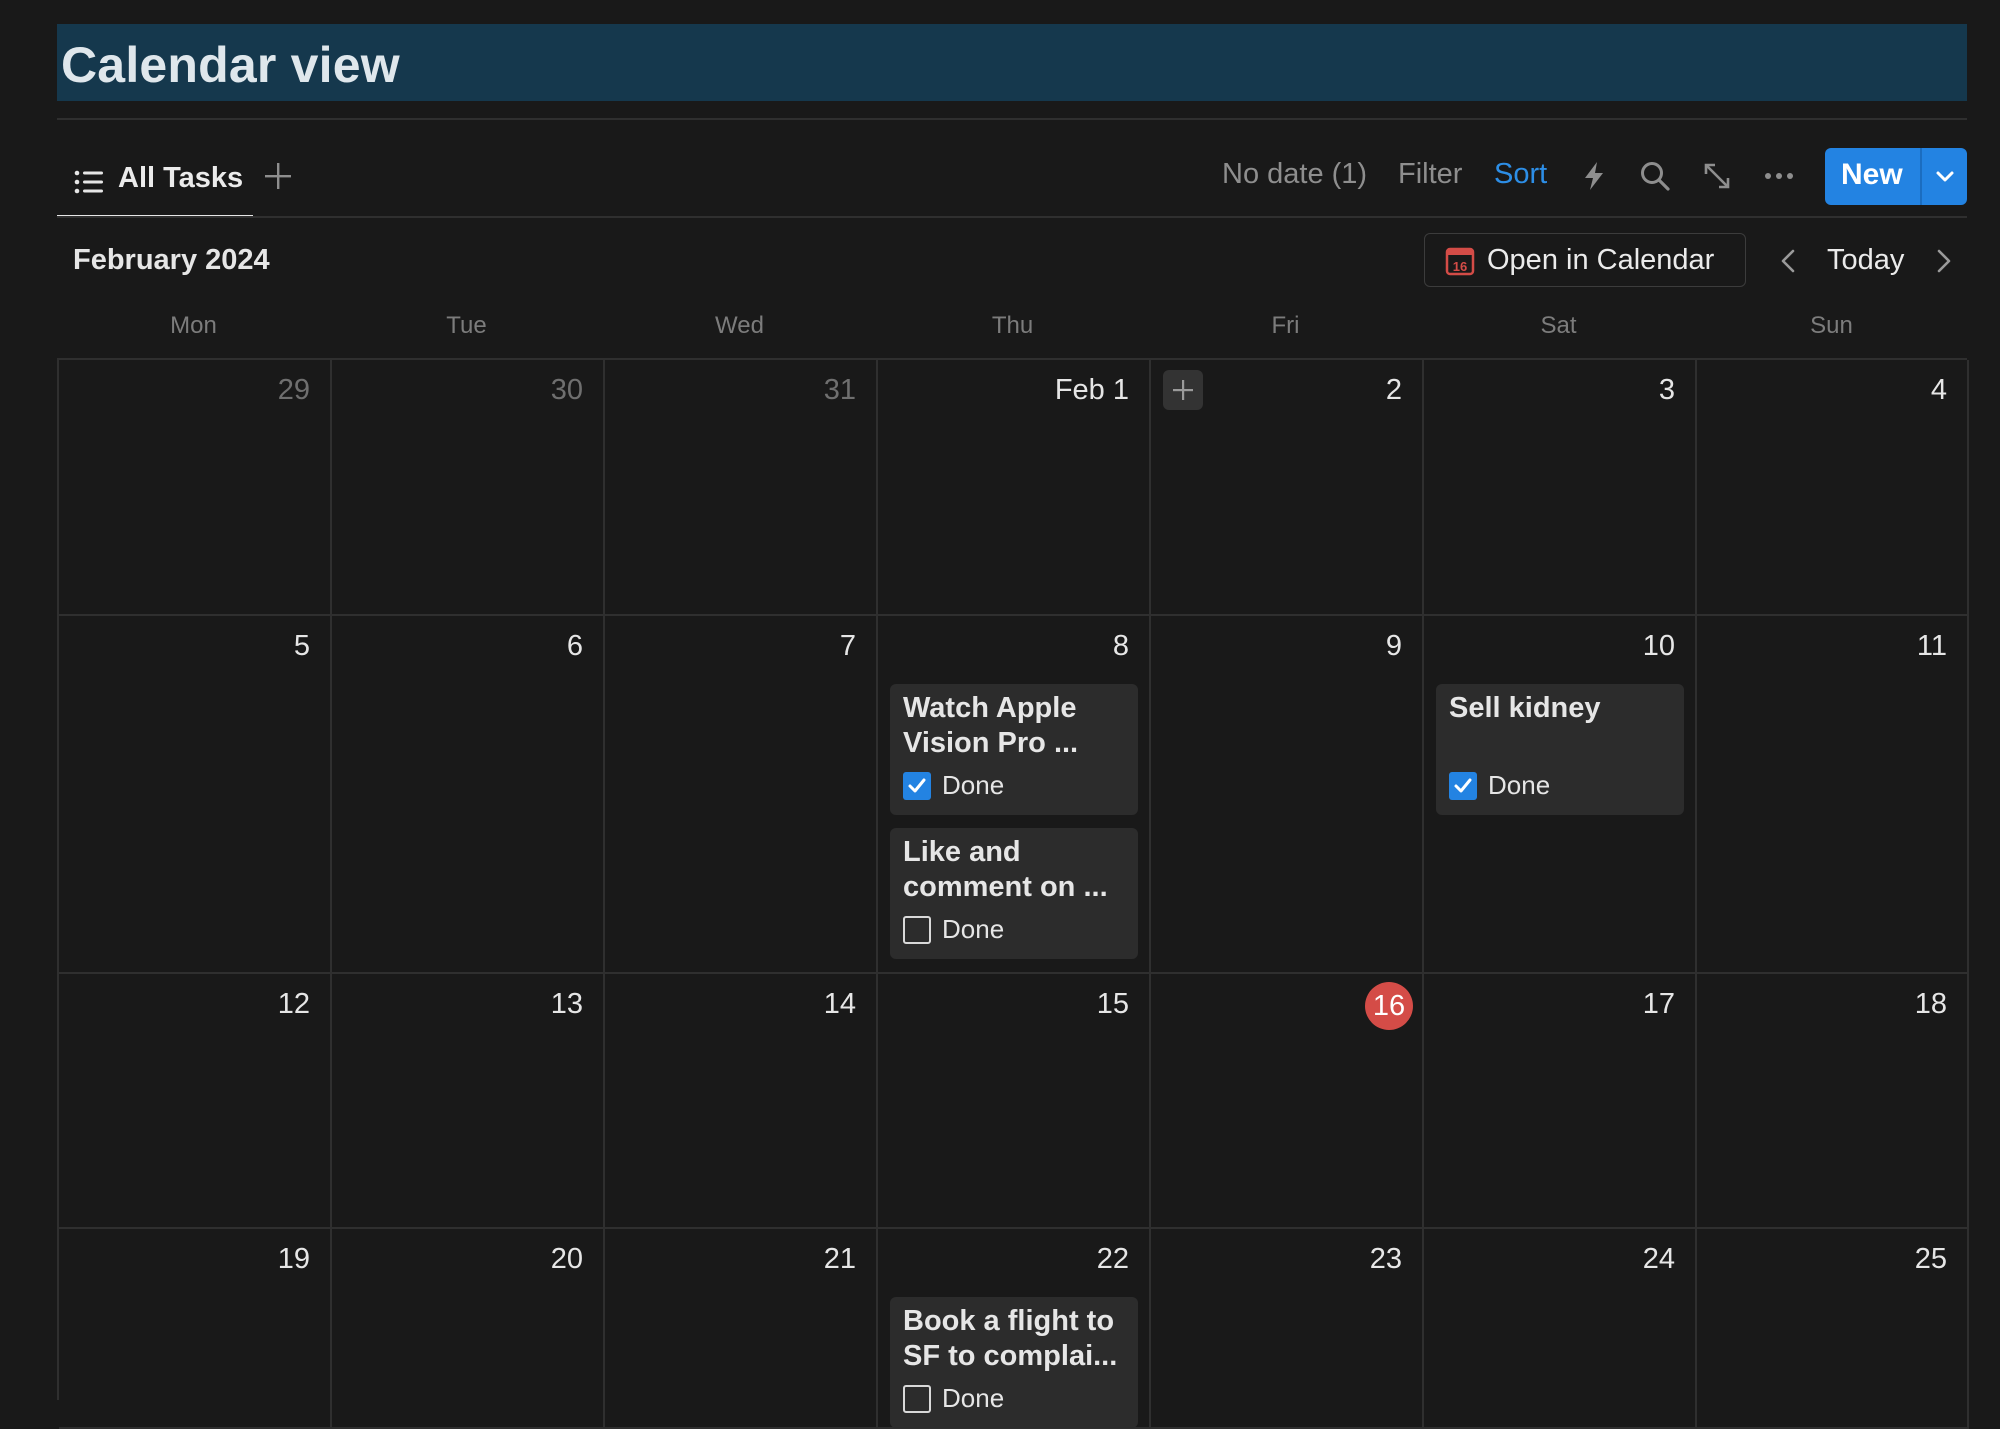  What do you see at coordinates (195, 795) in the screenshot?
I see `day-cell: 5` at bounding box center [195, 795].